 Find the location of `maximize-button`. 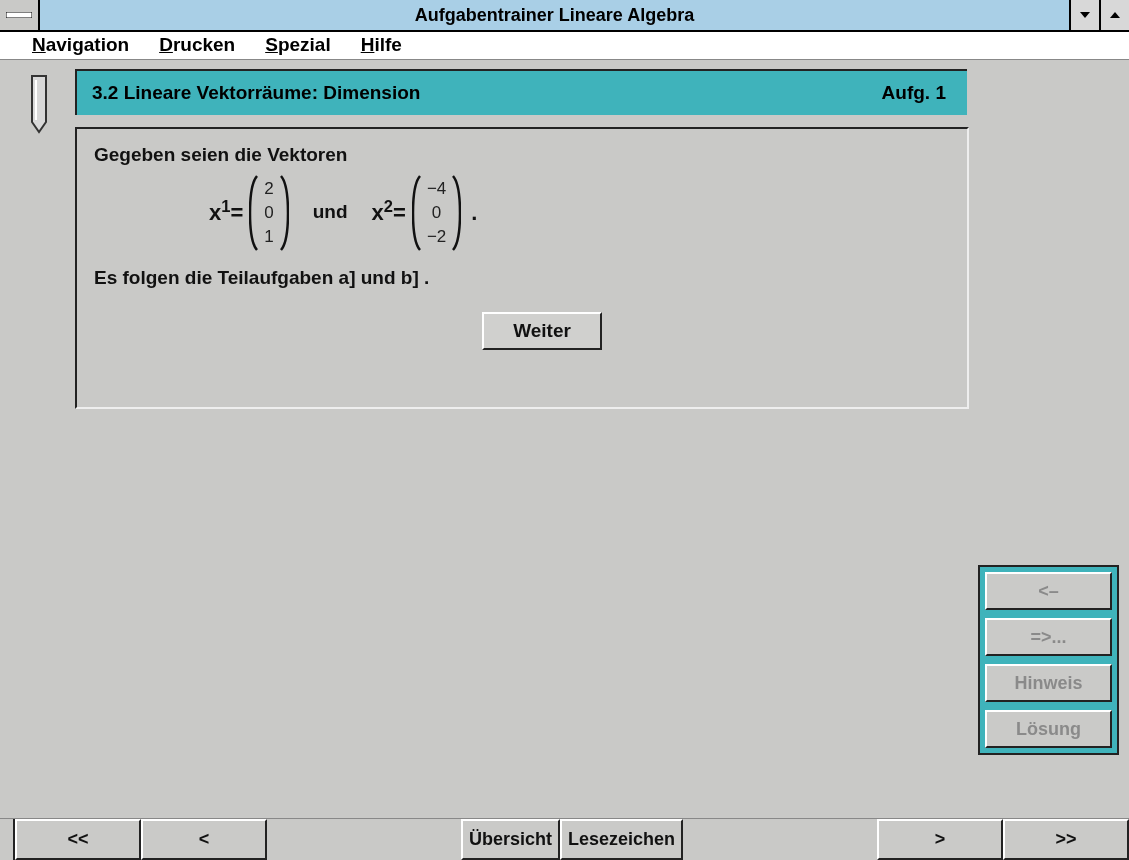

maximize-button is located at coordinates (1114, 15).